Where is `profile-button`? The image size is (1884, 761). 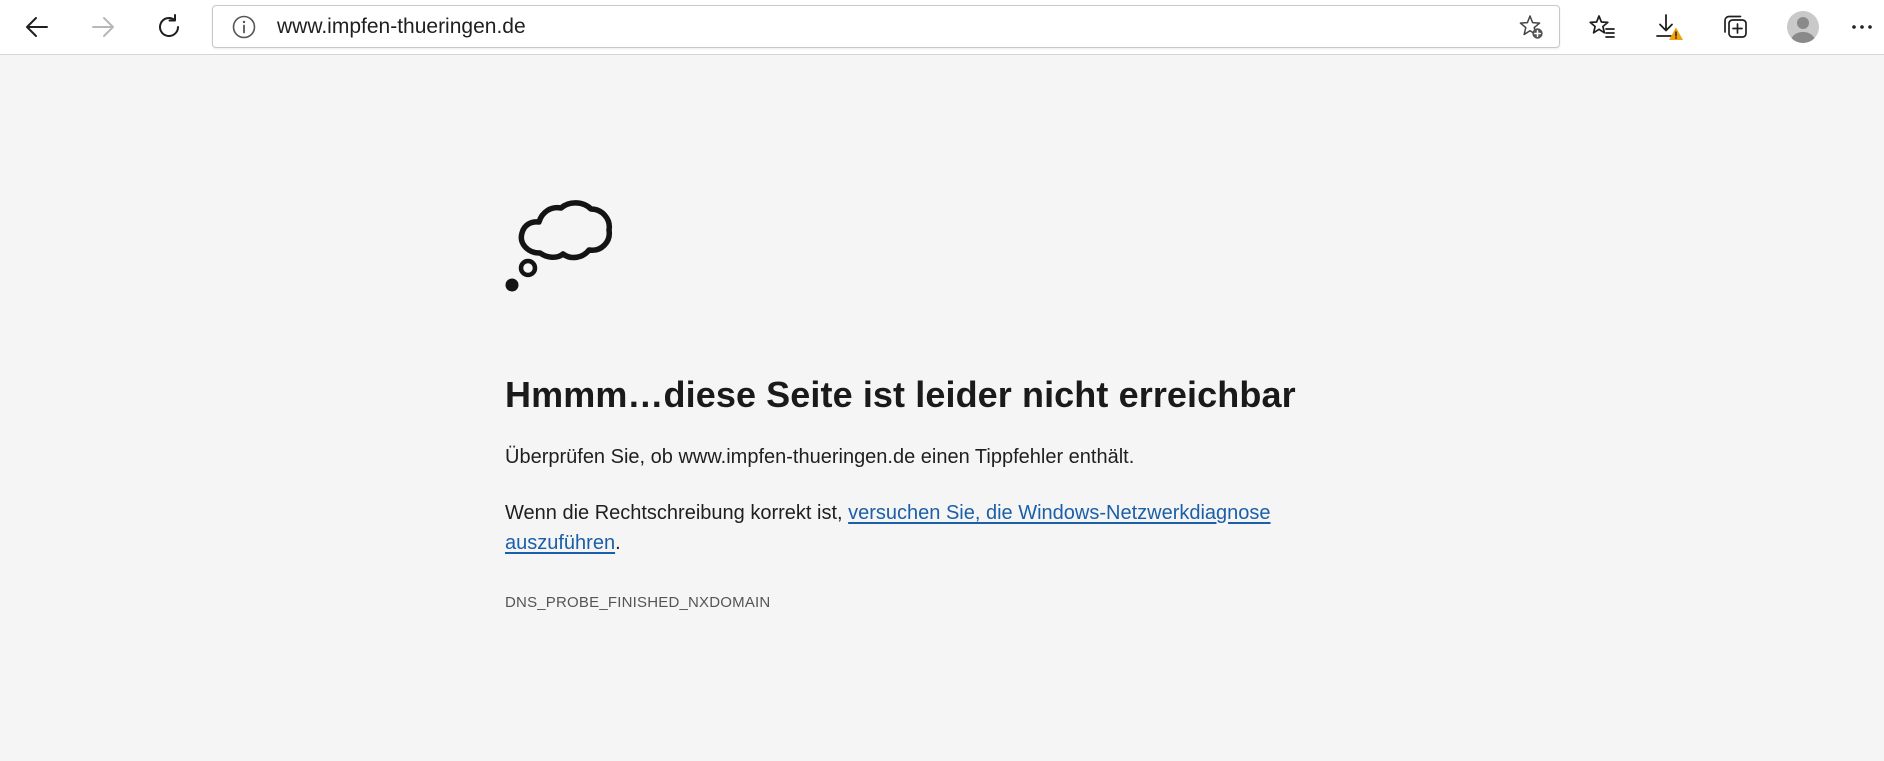 profile-button is located at coordinates (1803, 27).